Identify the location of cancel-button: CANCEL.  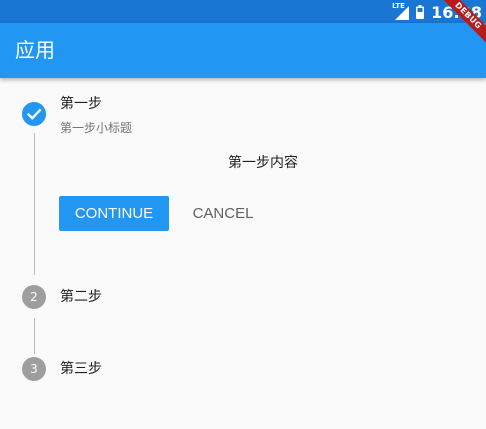
(223, 213).